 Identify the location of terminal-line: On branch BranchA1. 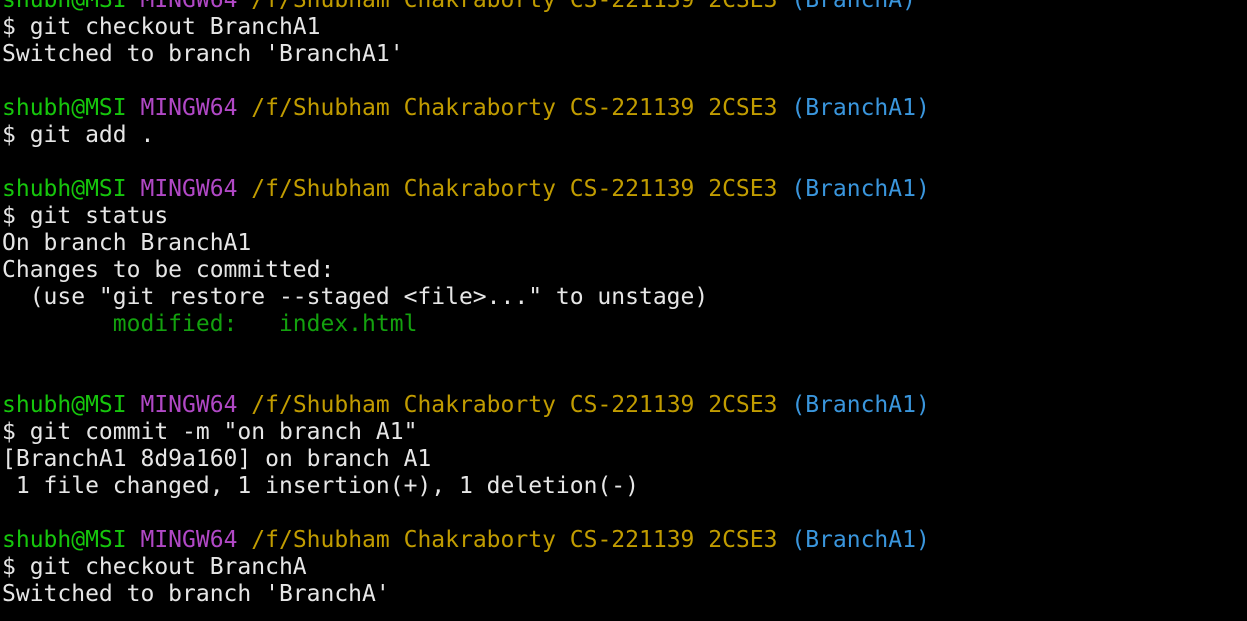
(466, 243).